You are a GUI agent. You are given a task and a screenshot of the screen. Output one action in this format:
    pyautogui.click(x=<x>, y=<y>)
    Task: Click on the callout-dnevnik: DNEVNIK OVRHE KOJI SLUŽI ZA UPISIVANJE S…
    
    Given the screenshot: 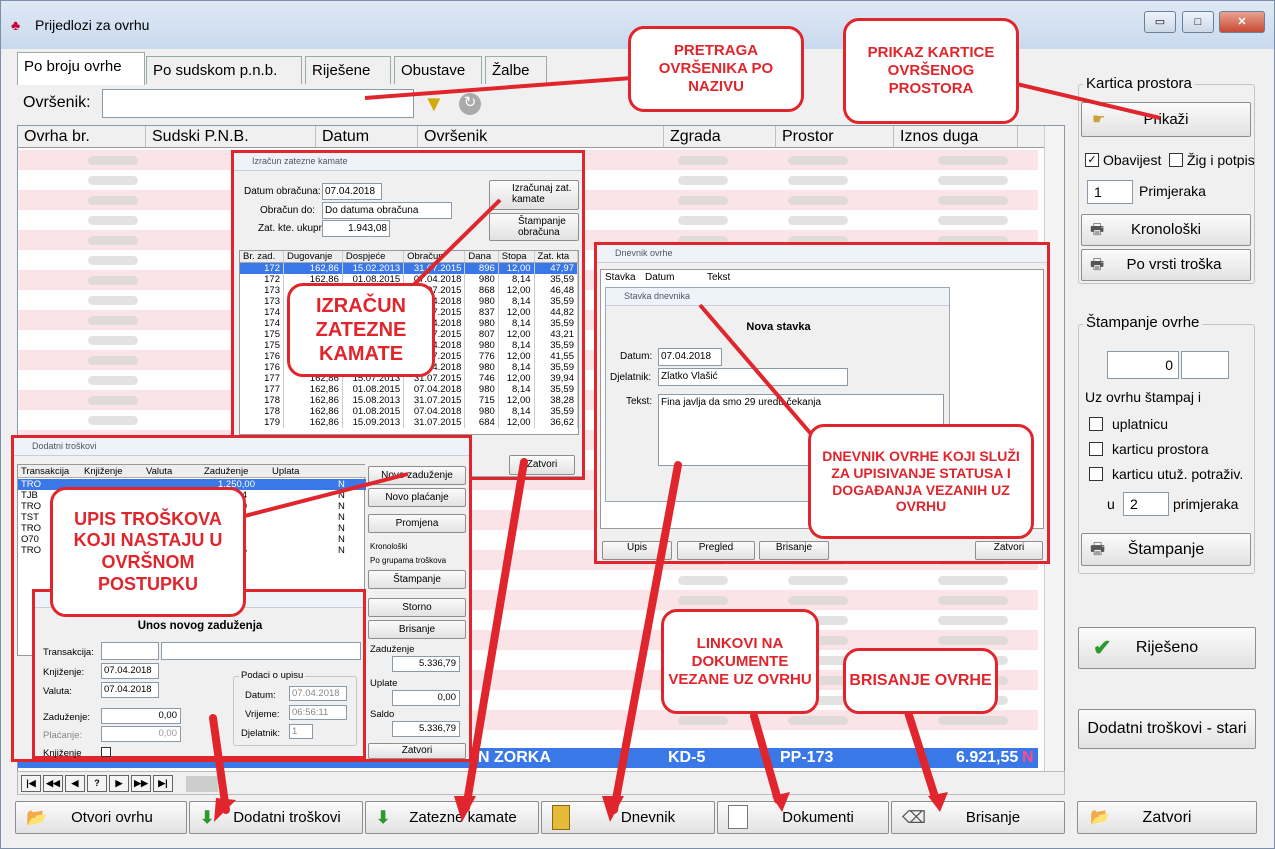 What is the action you would take?
    pyautogui.click(x=921, y=481)
    